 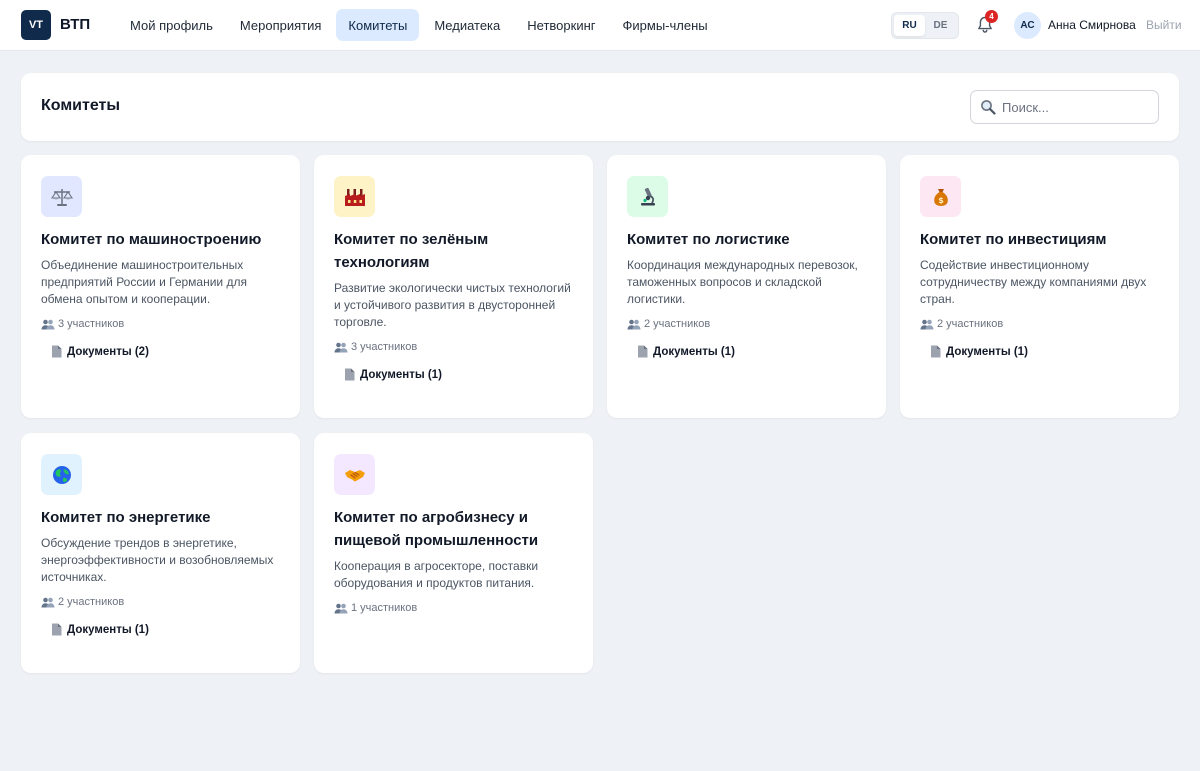 What do you see at coordinates (354, 196) in the screenshot?
I see `factory-icon` at bounding box center [354, 196].